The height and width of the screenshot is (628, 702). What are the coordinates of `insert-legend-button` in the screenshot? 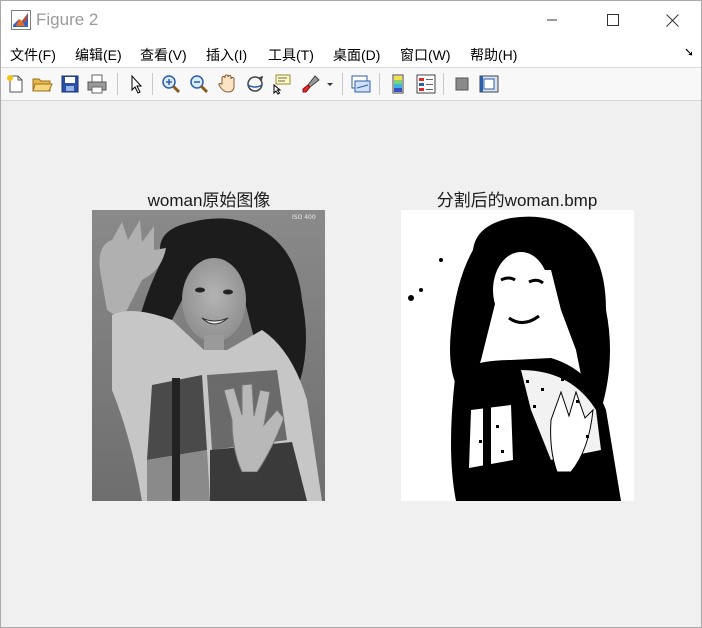 It's located at (426, 84).